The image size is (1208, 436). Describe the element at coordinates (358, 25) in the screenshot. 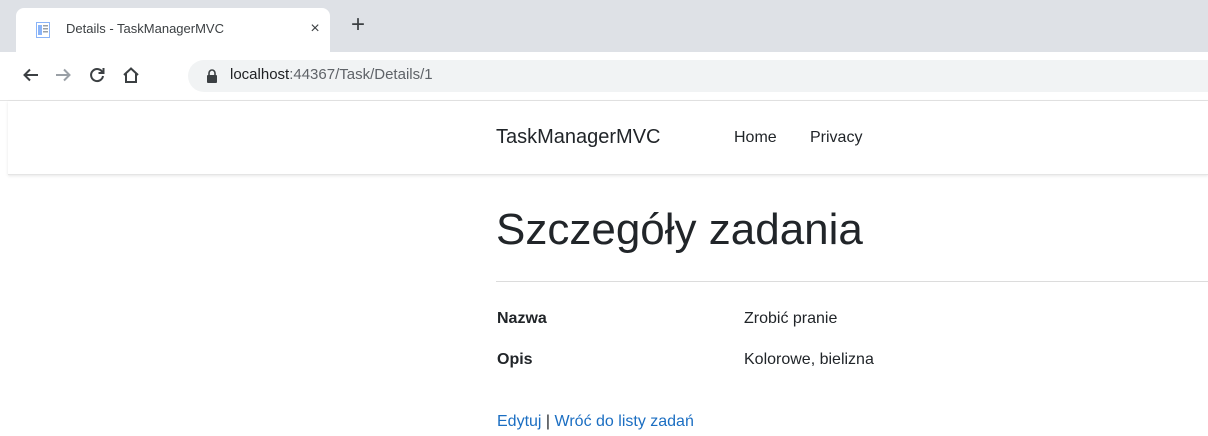

I see `new-tab-button: +` at that location.